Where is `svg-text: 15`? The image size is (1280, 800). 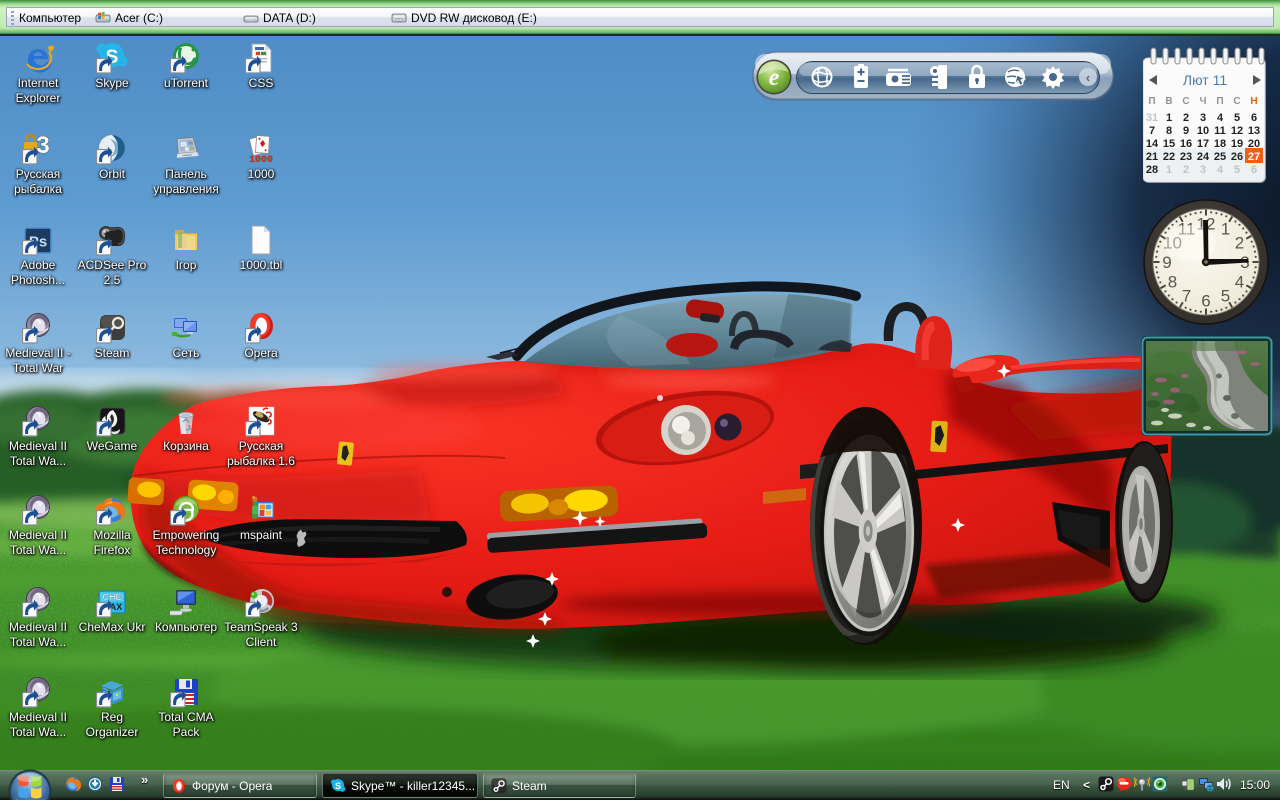 svg-text: 15 is located at coordinates (1169, 144).